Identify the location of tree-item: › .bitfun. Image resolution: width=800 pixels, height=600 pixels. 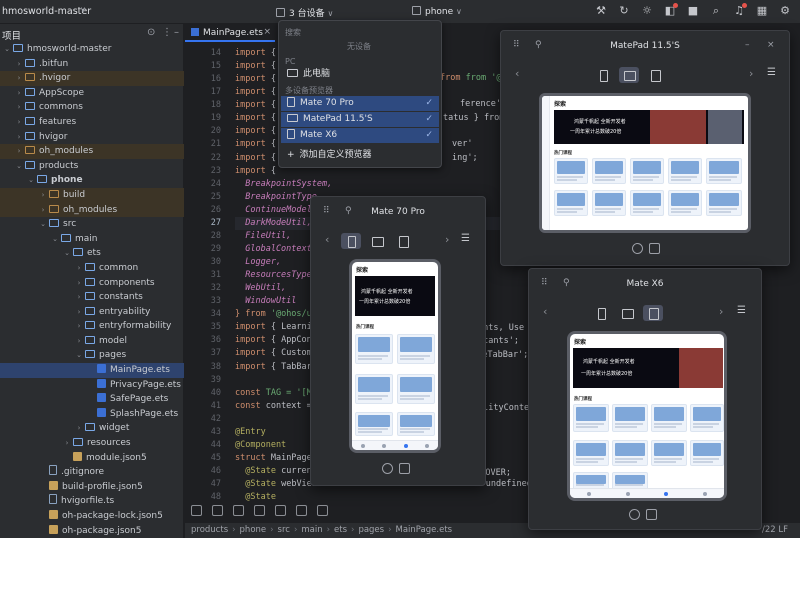
(92, 64).